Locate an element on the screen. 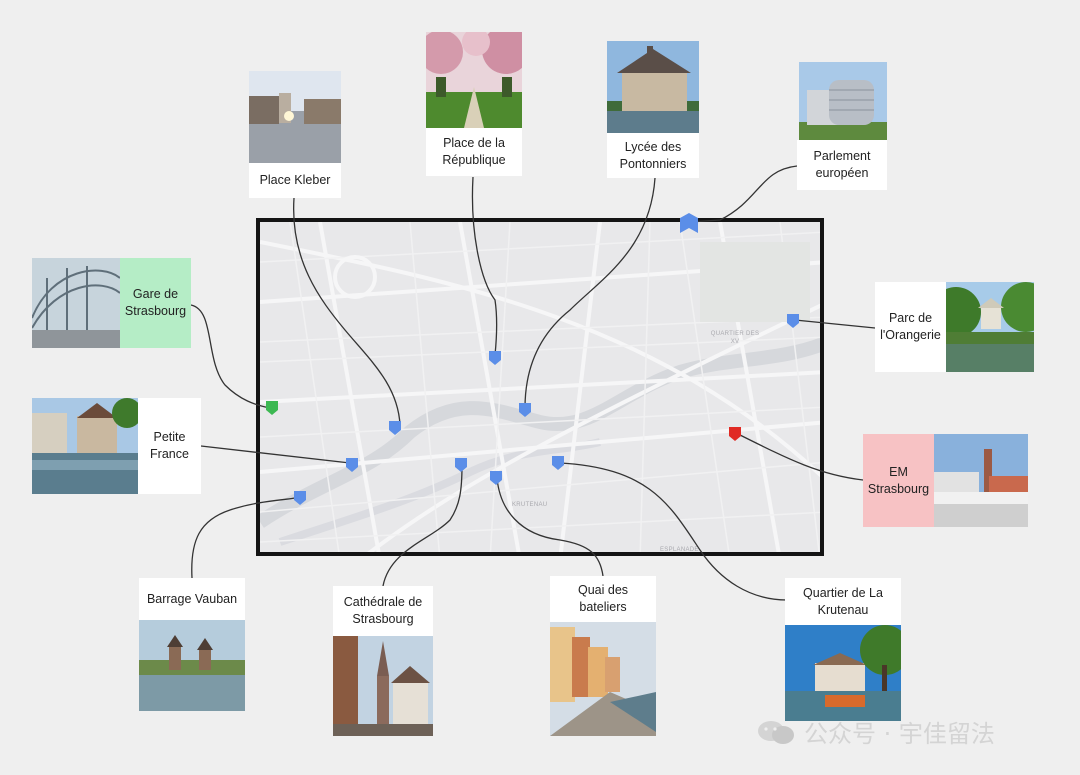 This screenshot has height=775, width=1080. label-place-kleber: Place Kleber is located at coordinates (295, 180).